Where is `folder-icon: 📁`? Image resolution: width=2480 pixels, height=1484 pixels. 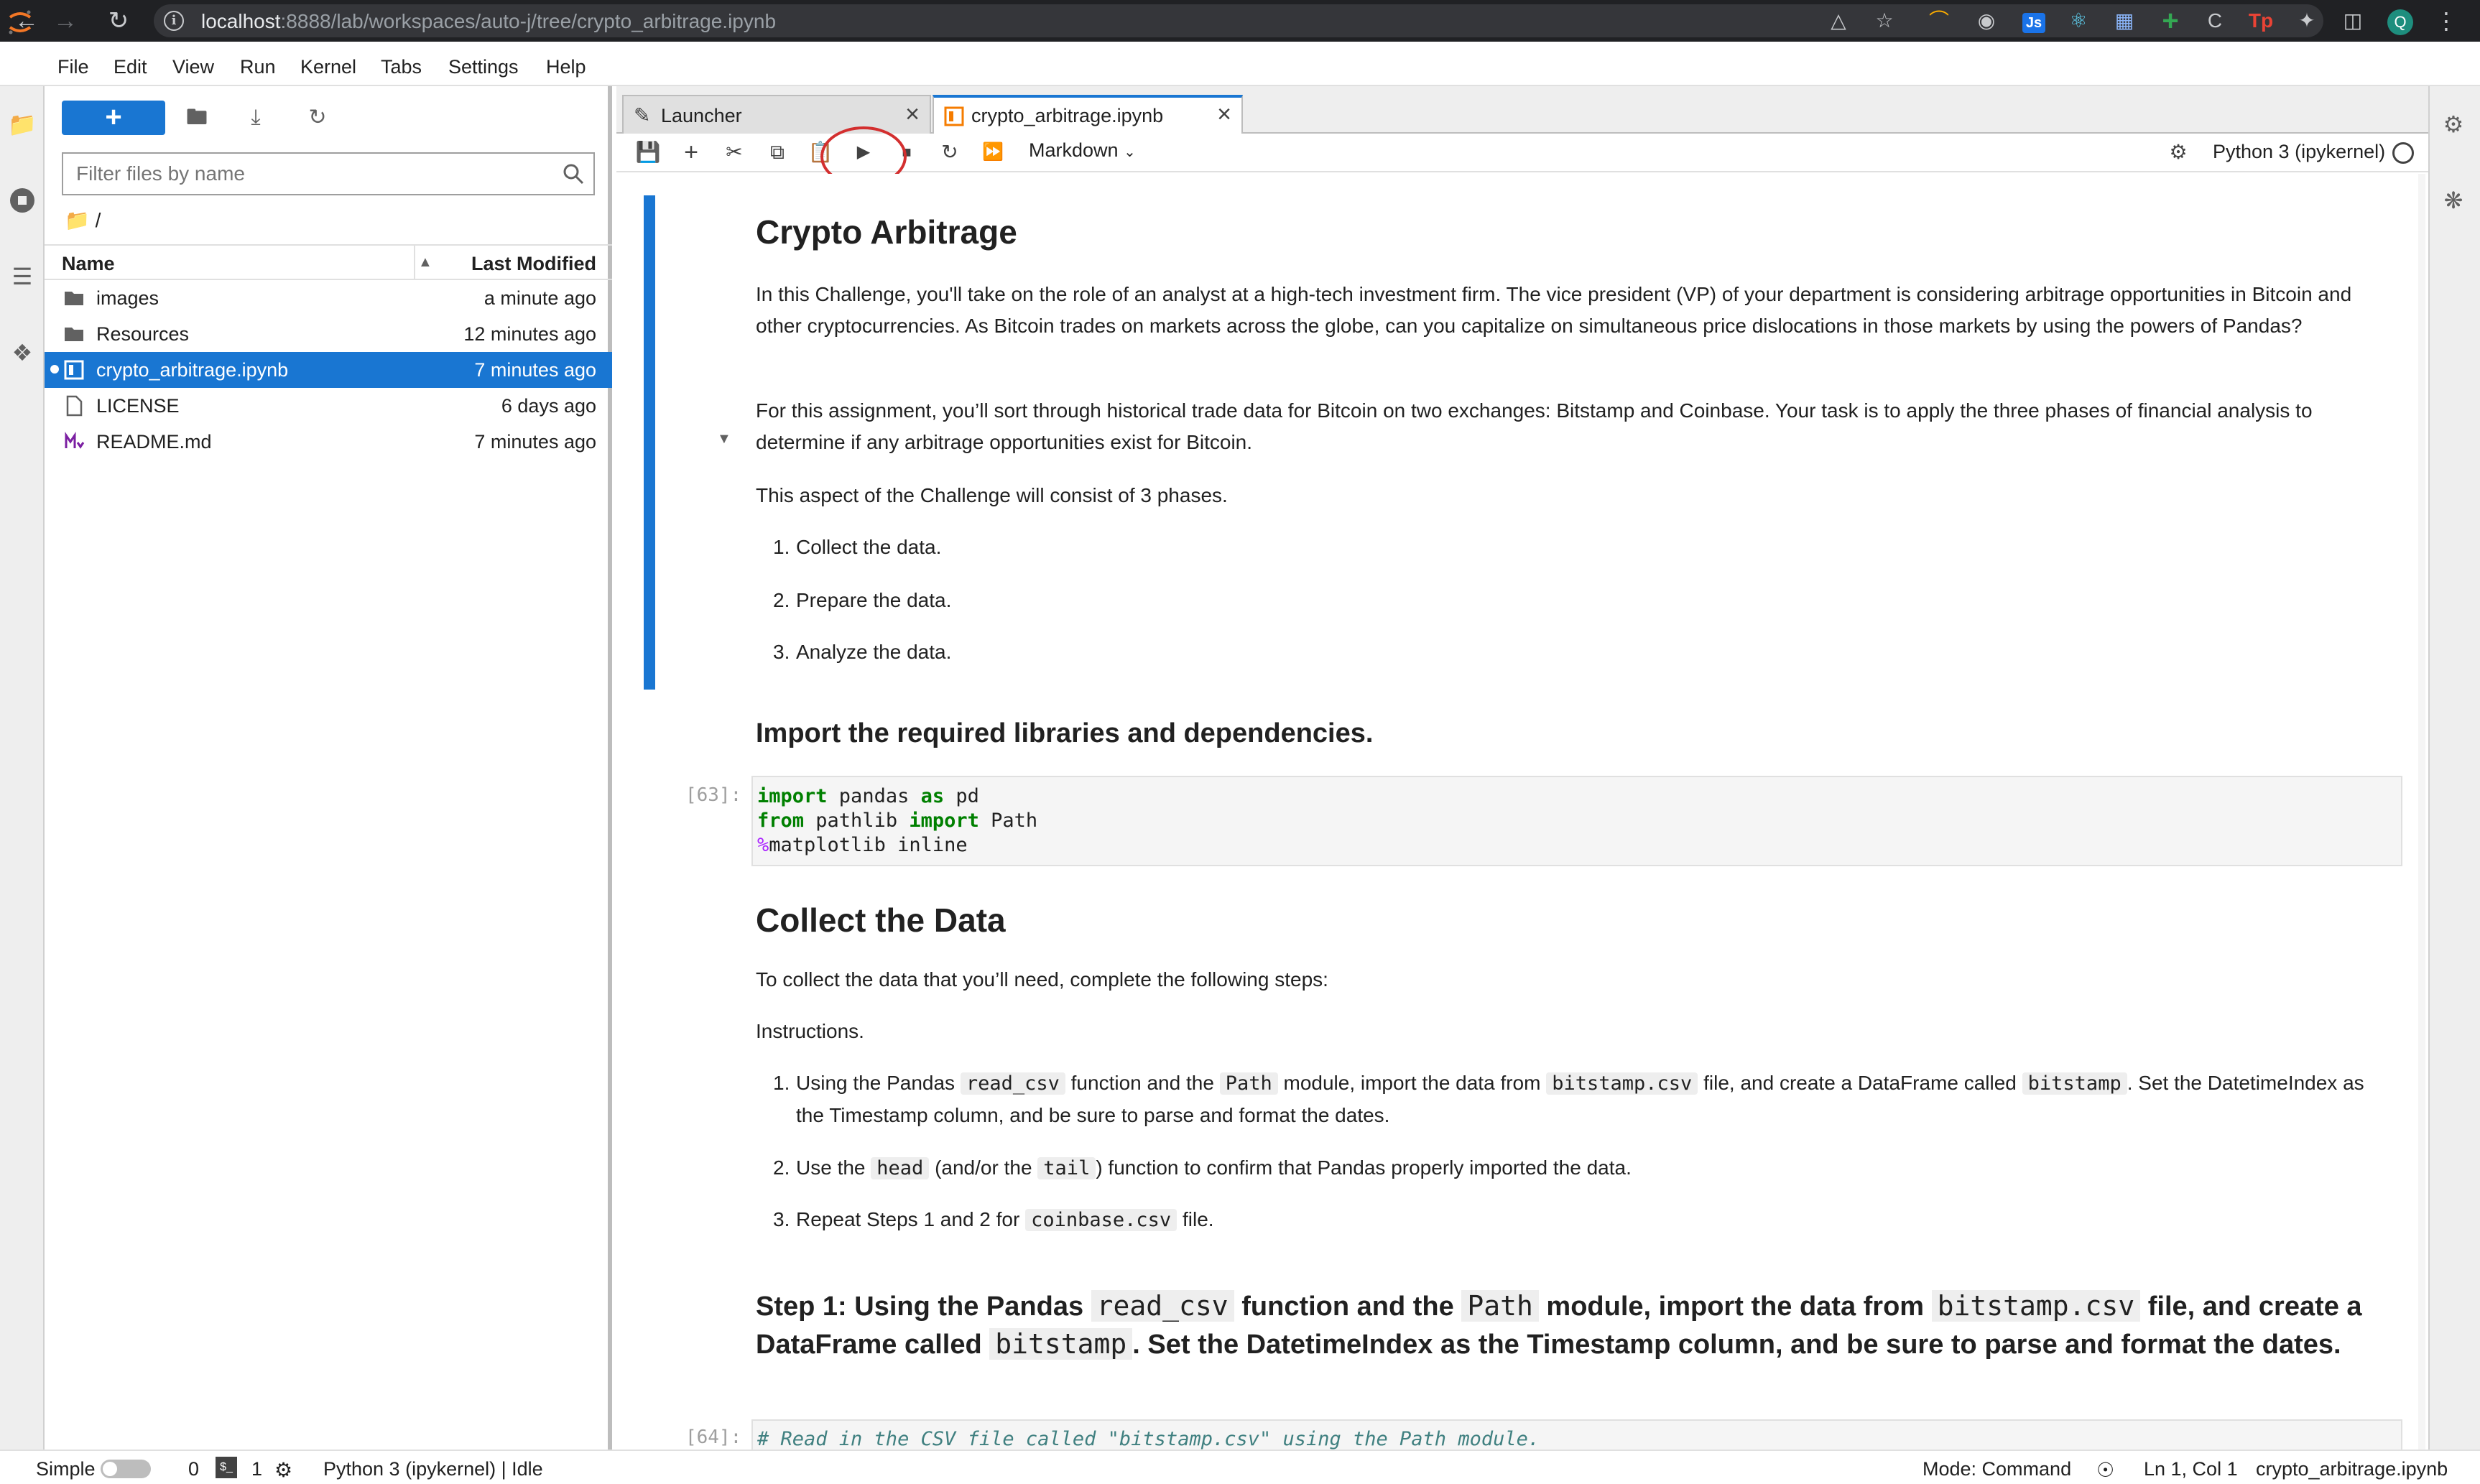
folder-icon: 📁 is located at coordinates (77, 220).